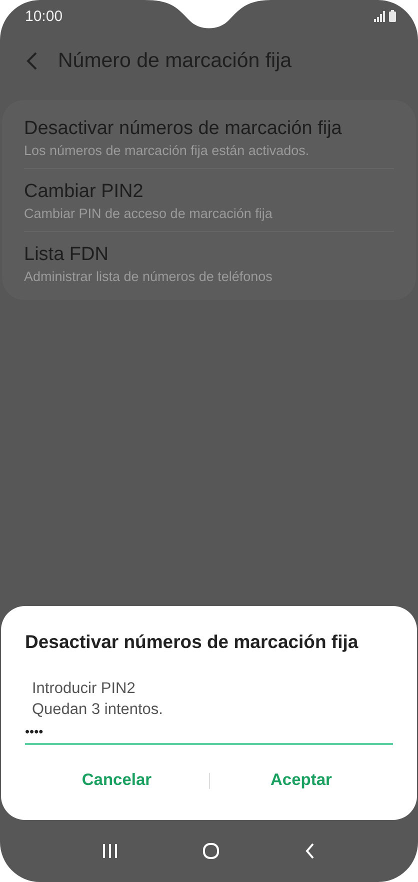 The height and width of the screenshot is (882, 418). What do you see at coordinates (211, 851) in the screenshot?
I see `home-icon` at bounding box center [211, 851].